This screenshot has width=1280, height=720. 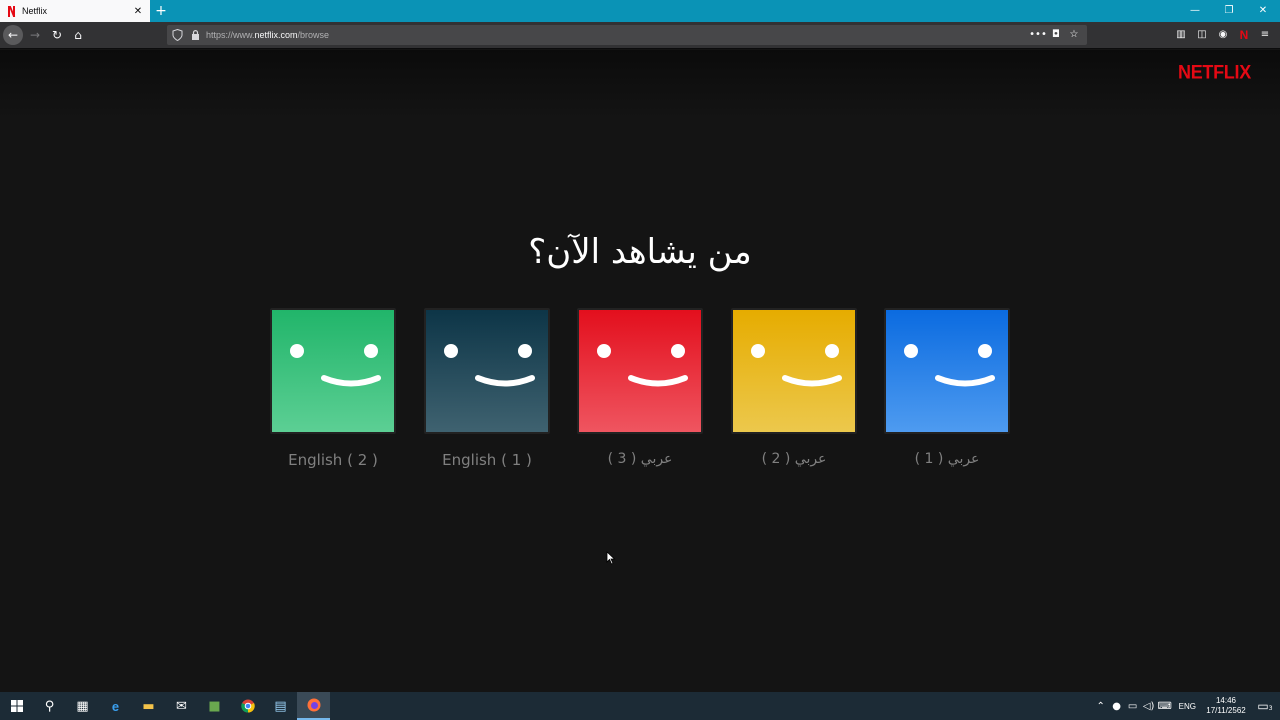 I want to click on tab-netflix: Netflix ✕, so click(x=75, y=11).